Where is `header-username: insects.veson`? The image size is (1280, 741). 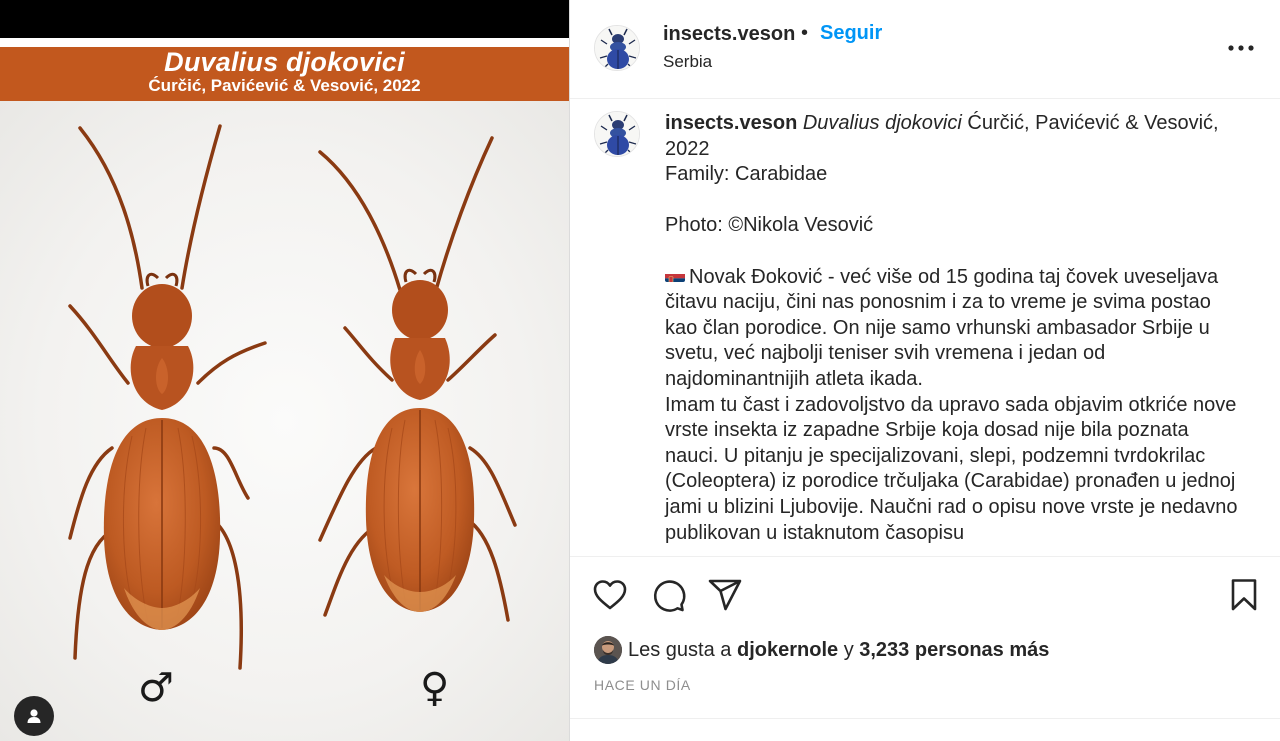 header-username: insects.veson is located at coordinates (729, 34).